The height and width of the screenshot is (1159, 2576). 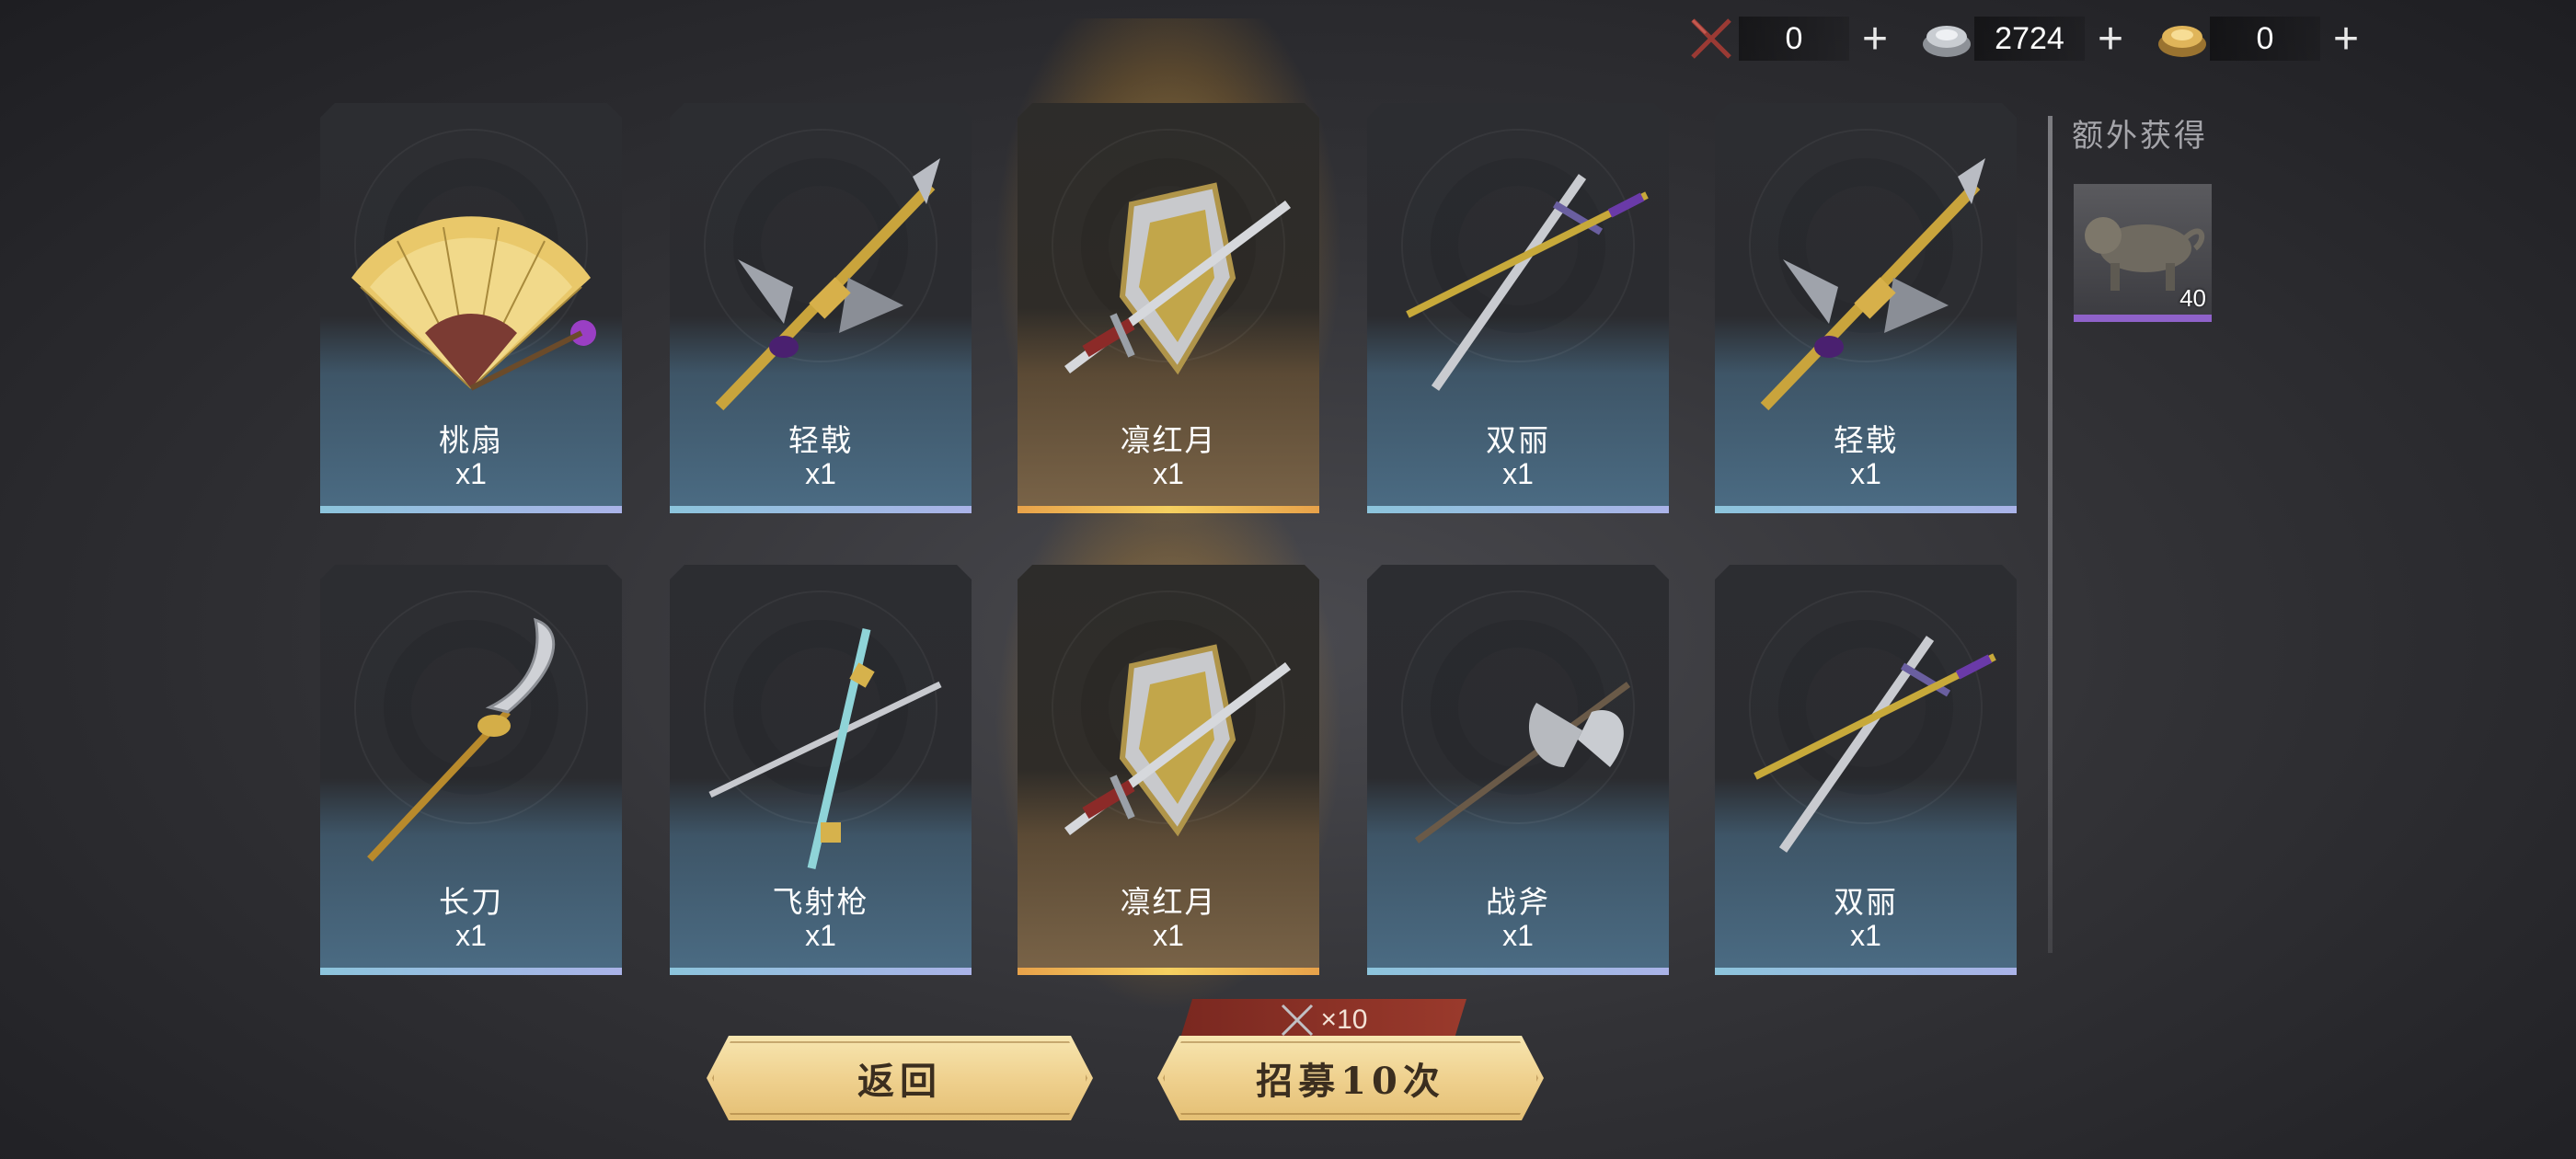 What do you see at coordinates (1875, 38) in the screenshot?
I see `add-swords-button: +` at bounding box center [1875, 38].